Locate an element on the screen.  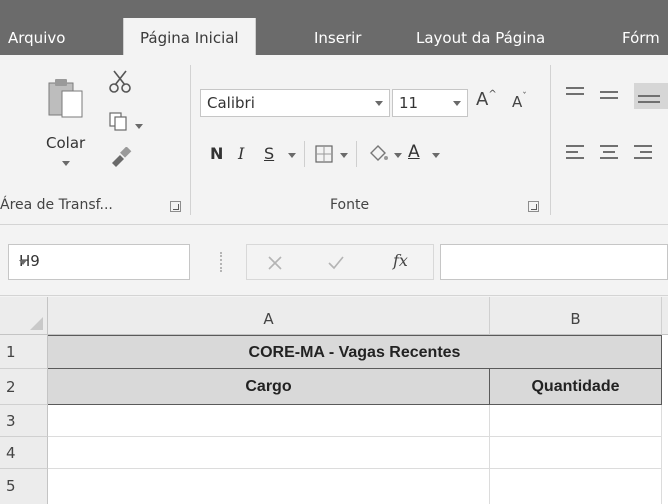
align-left-button is located at coordinates (577, 153).